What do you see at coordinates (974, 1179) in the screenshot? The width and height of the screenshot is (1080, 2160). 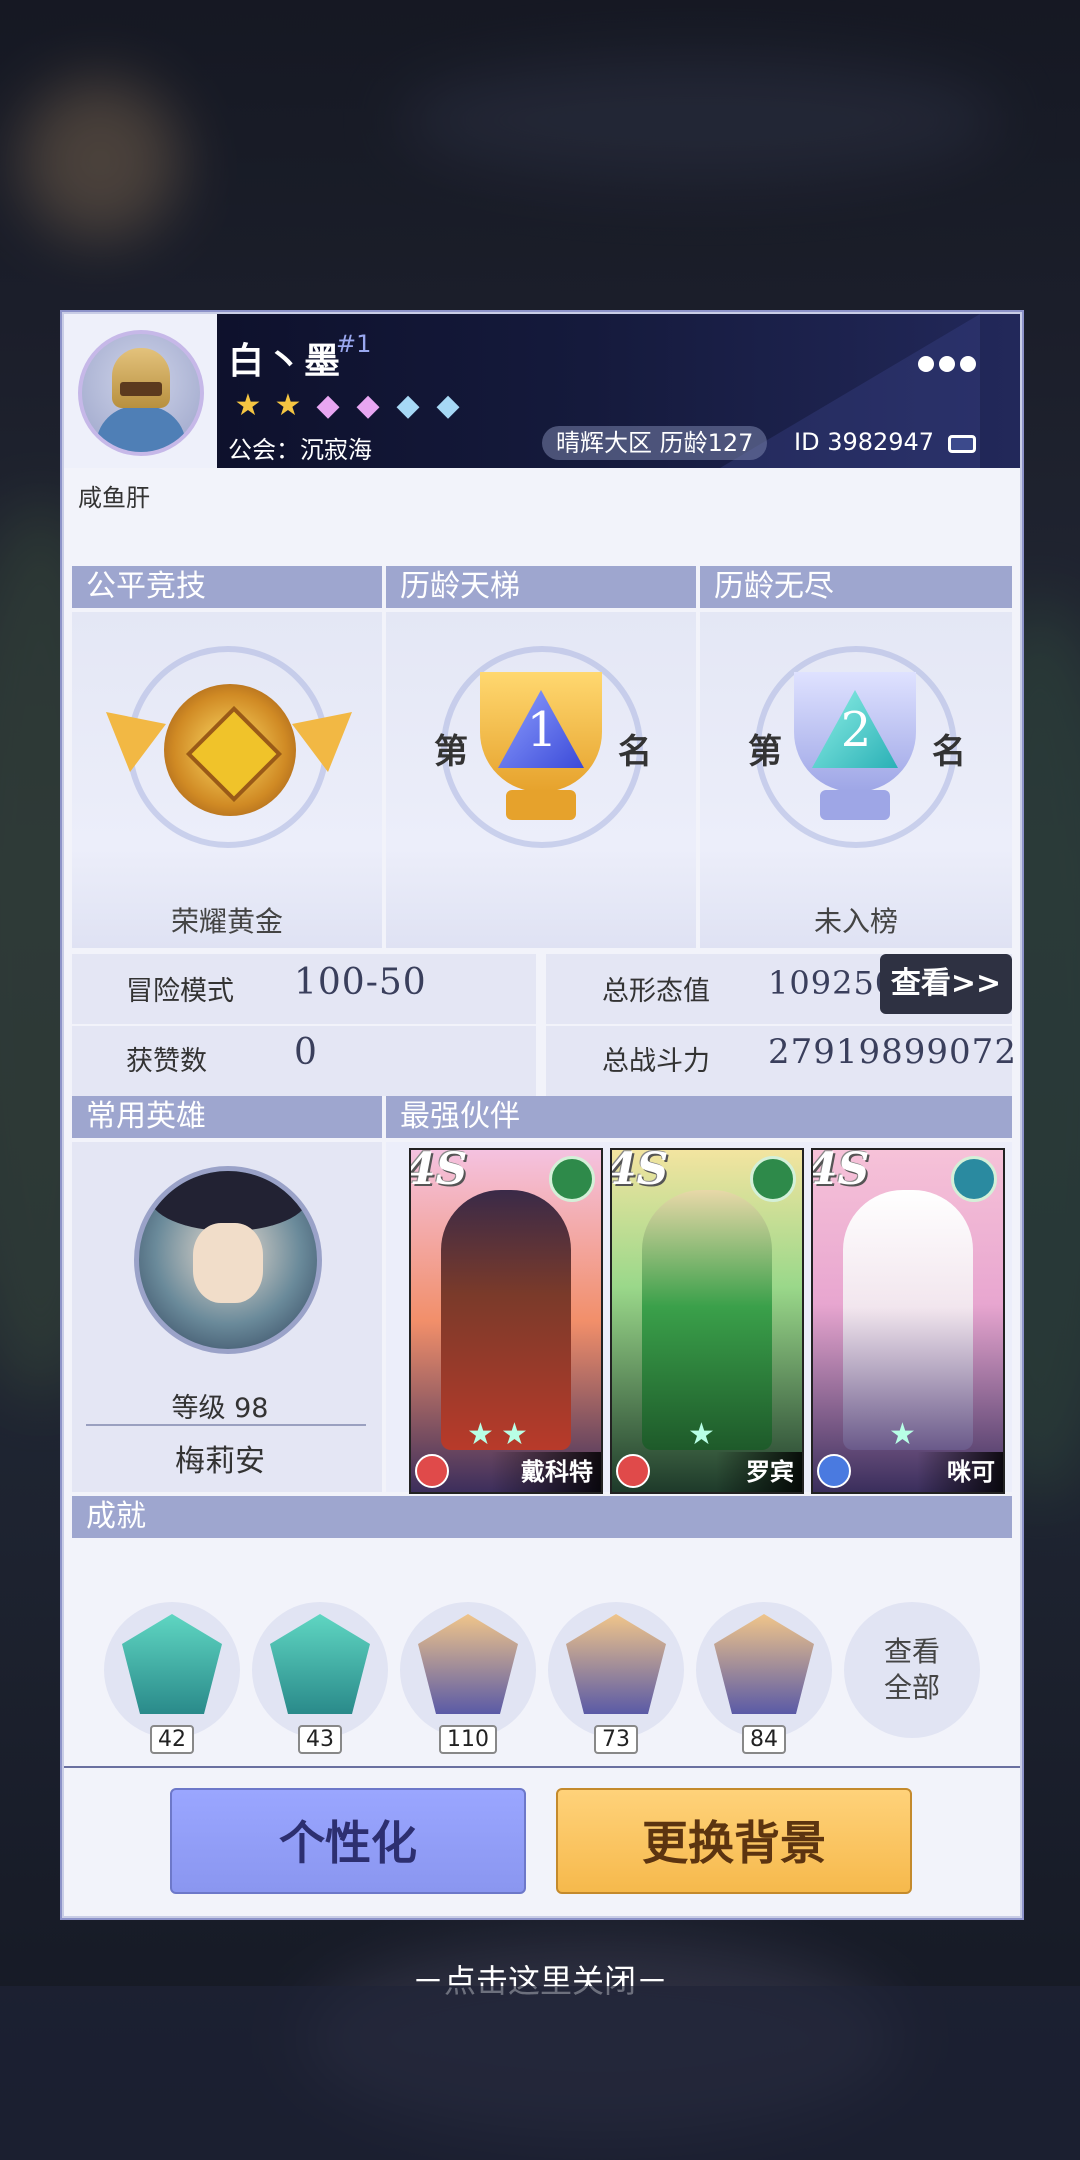 I see `element-water-icon` at bounding box center [974, 1179].